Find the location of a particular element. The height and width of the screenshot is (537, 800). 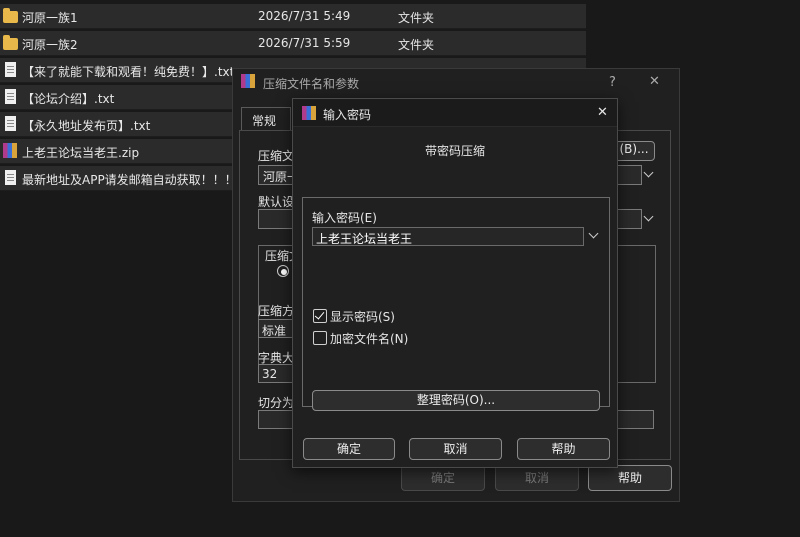

list-item: 河原一族1 2026/7/31 5:49 文件夹 is located at coordinates (293, 16).